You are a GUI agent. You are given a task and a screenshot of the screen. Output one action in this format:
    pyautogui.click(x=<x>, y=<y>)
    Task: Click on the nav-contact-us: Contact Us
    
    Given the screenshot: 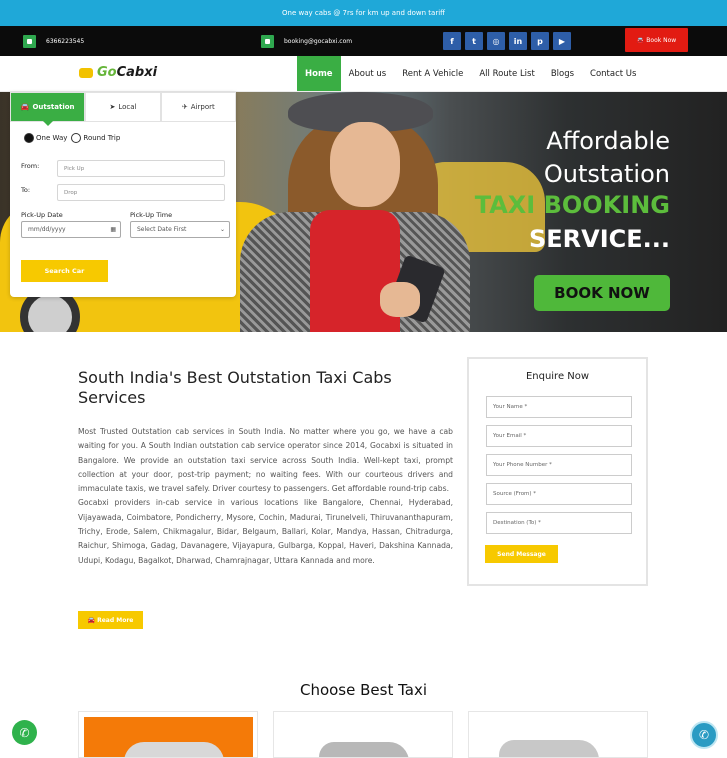 What is the action you would take?
    pyautogui.click(x=613, y=73)
    